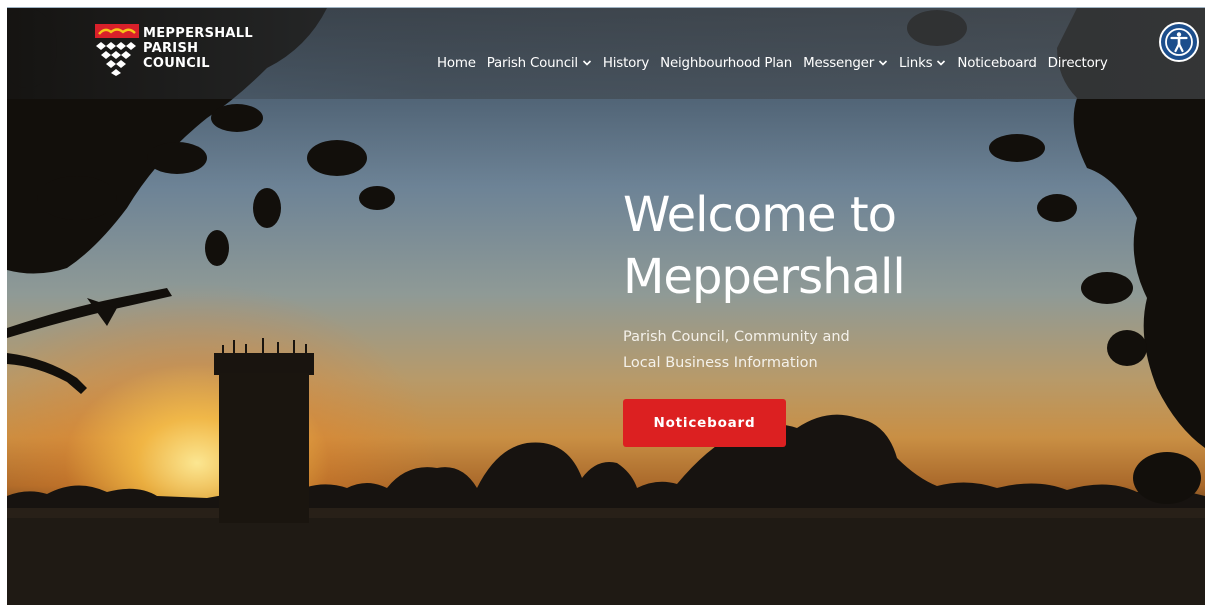 The height and width of the screenshot is (606, 1206). What do you see at coordinates (764, 277) in the screenshot?
I see `hero-heading-line-2: Meppershall` at bounding box center [764, 277].